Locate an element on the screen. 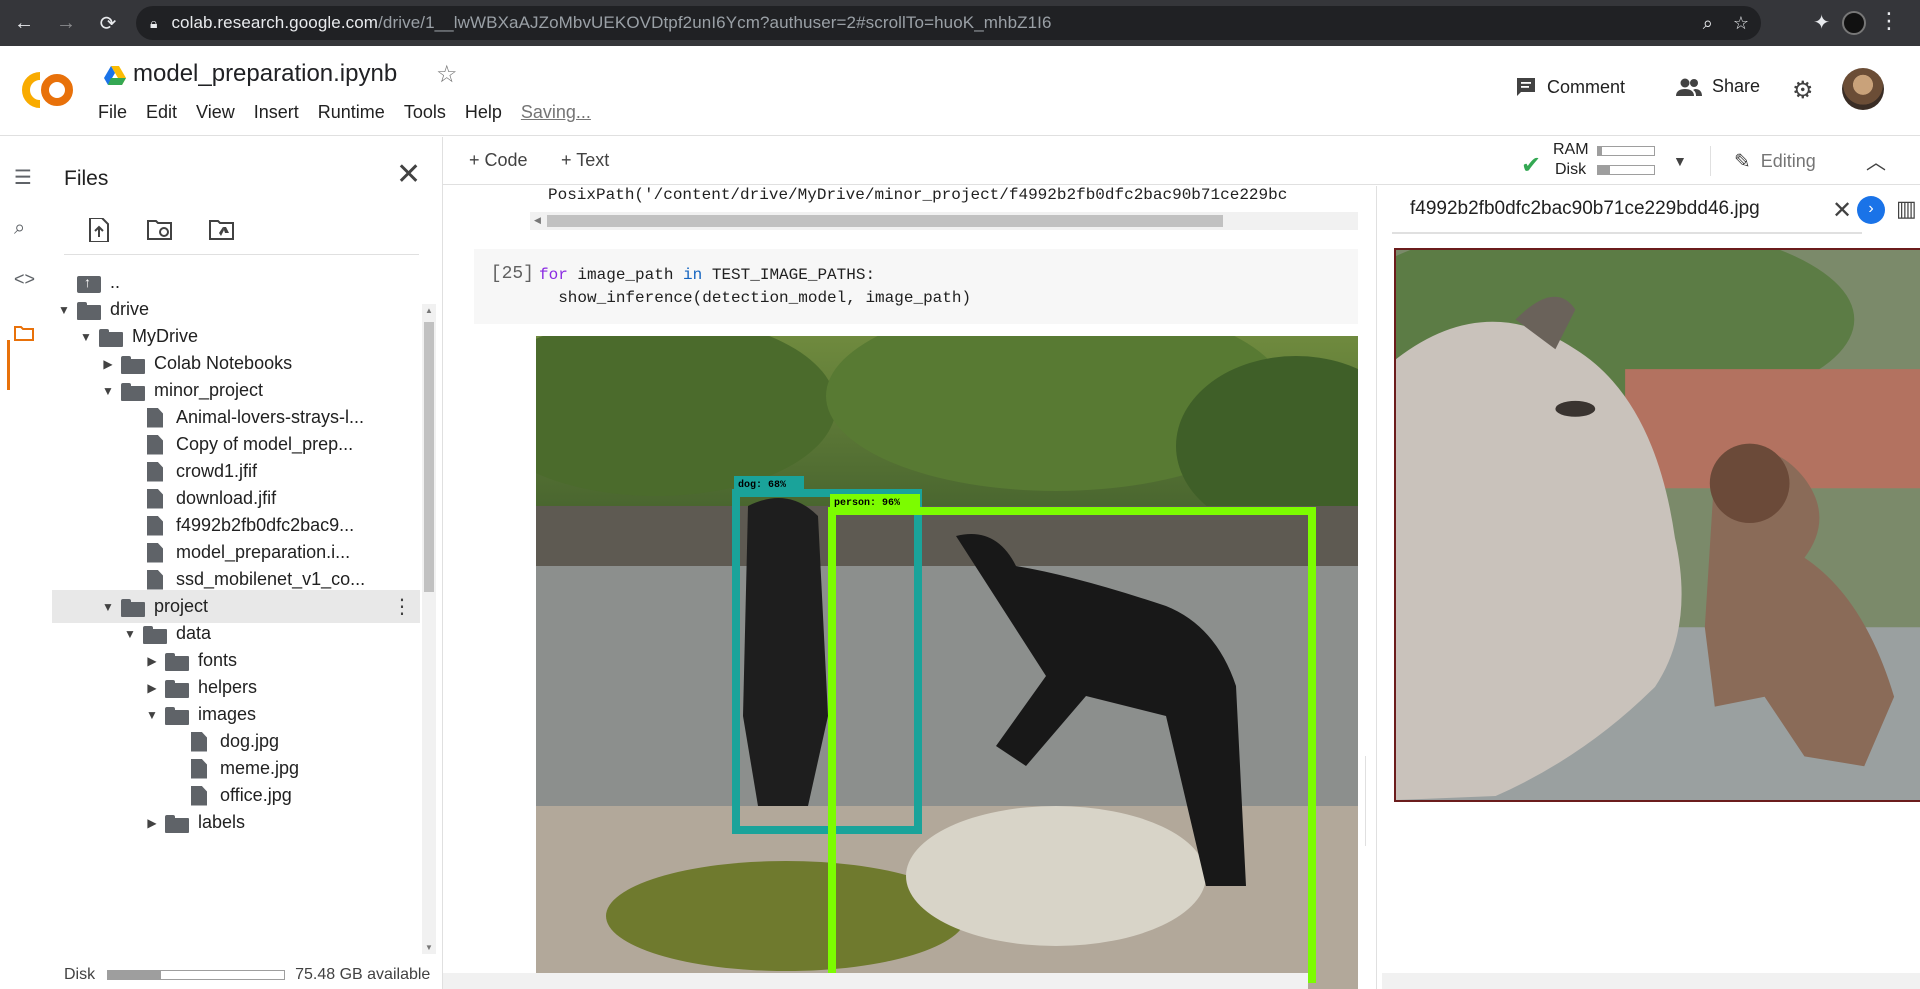  connected-check-icon: ✔ is located at coordinates (1531, 165).